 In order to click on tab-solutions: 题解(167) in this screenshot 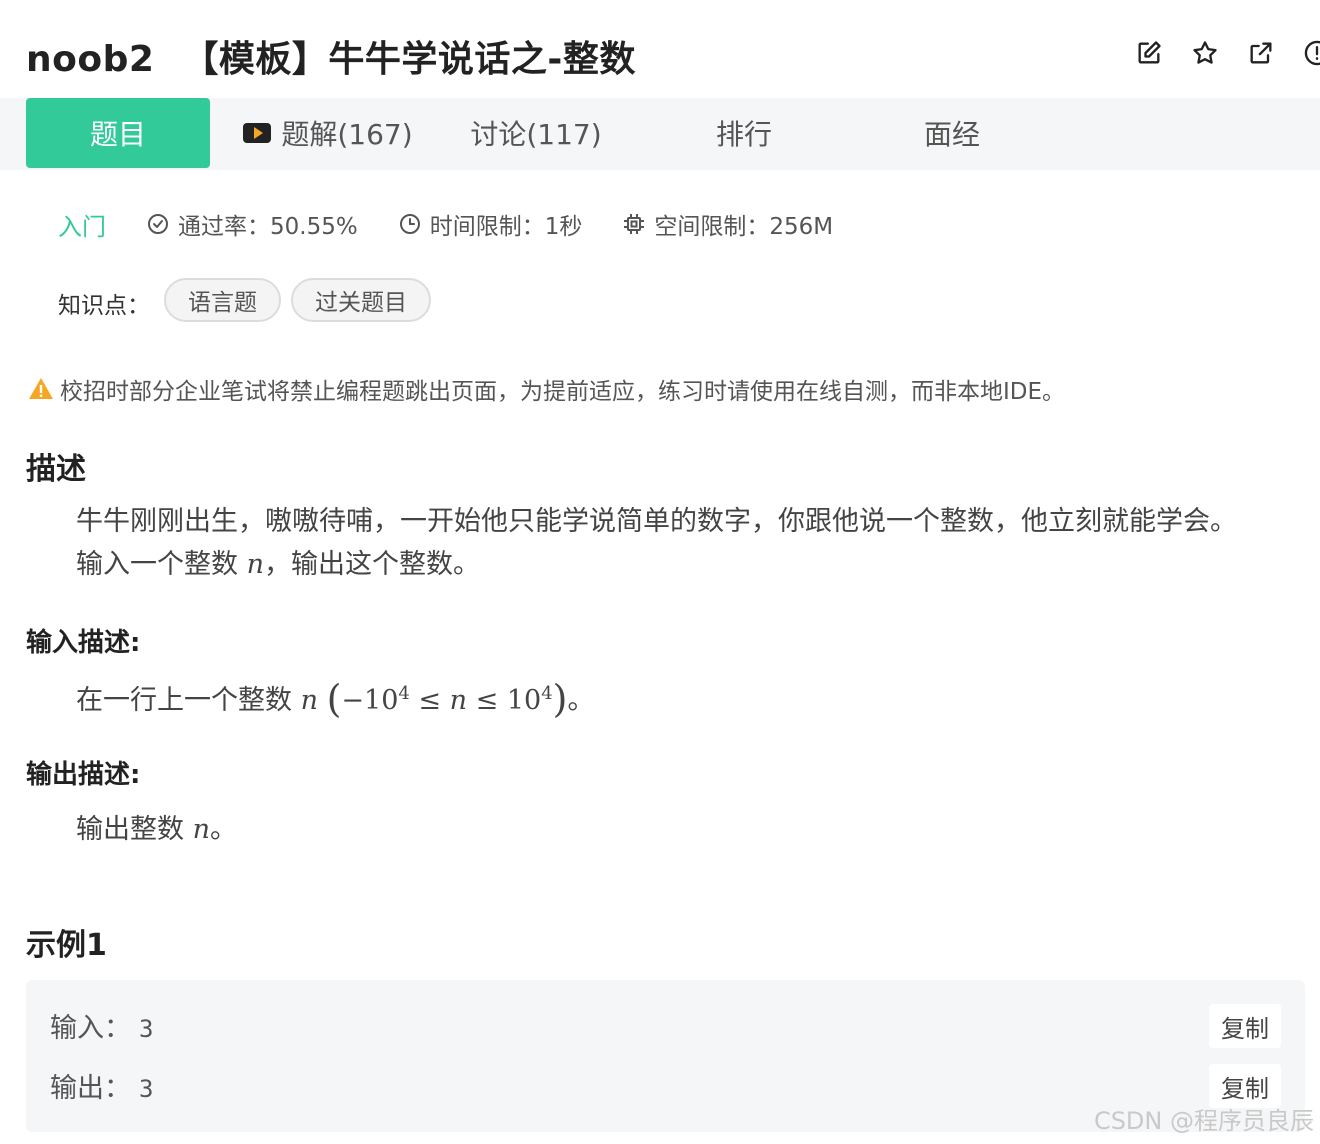, I will do `click(328, 133)`.